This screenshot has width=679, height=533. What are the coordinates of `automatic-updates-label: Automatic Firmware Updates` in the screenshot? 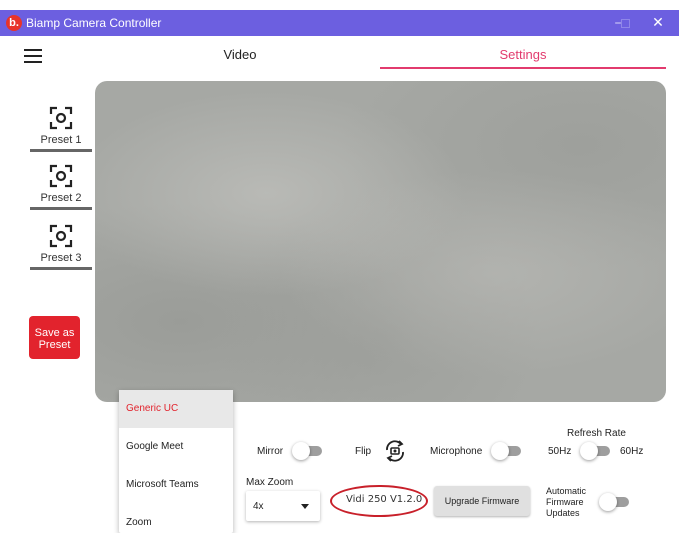 It's located at (566, 502).